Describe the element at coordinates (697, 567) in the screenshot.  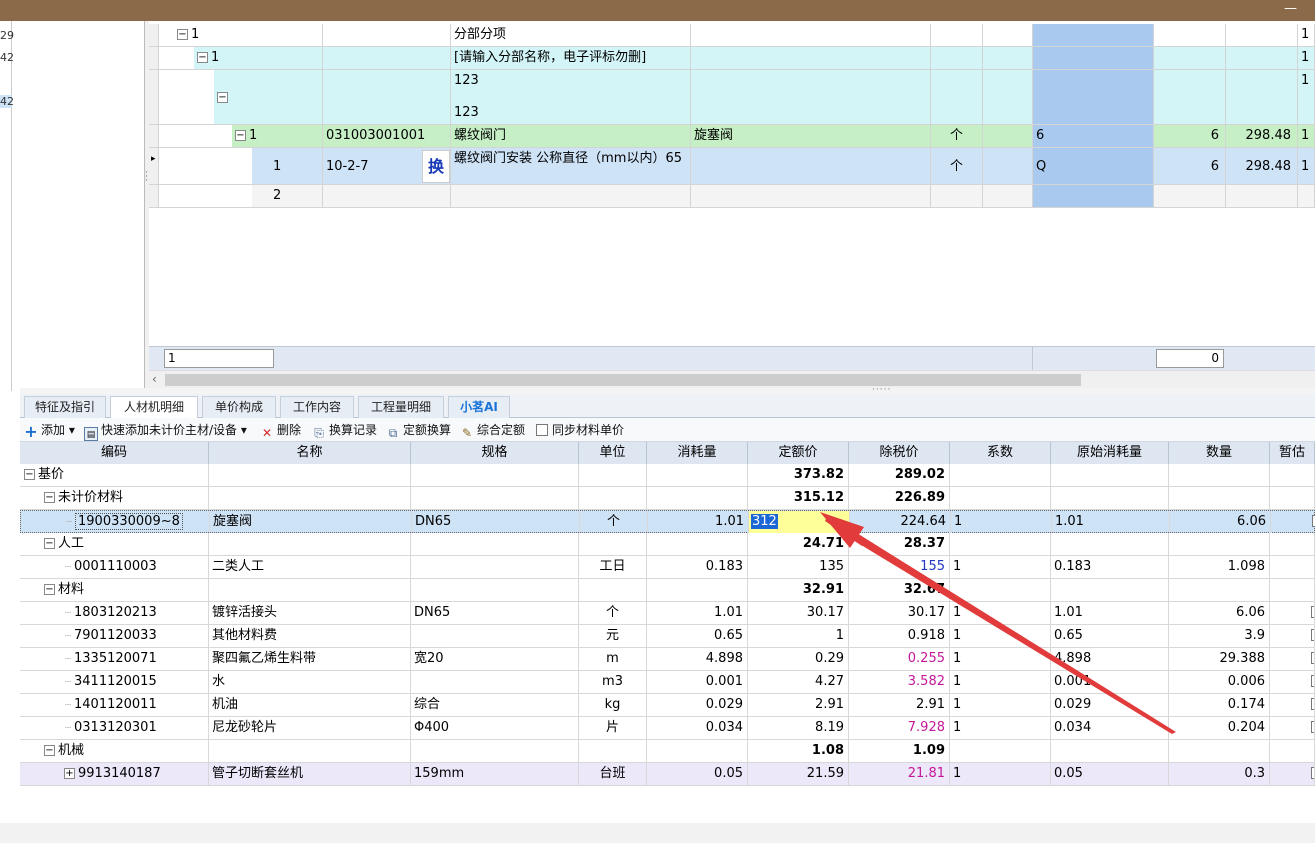
I see `resource-cell-consume: 0.183` at that location.